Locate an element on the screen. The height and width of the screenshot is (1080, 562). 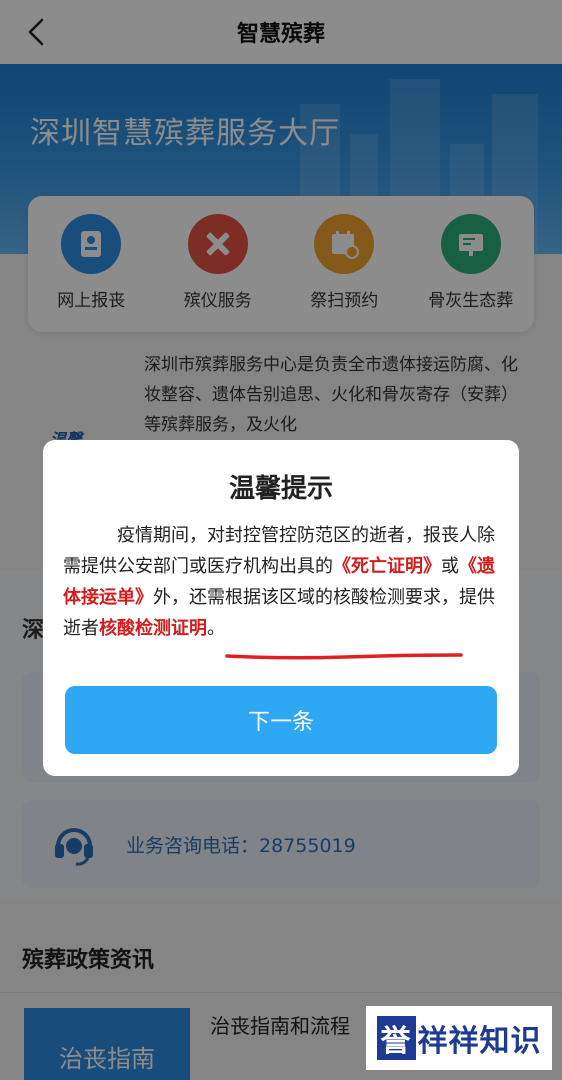
nucleic-test-highlight: 核酸检测证明 is located at coordinates (153, 628).